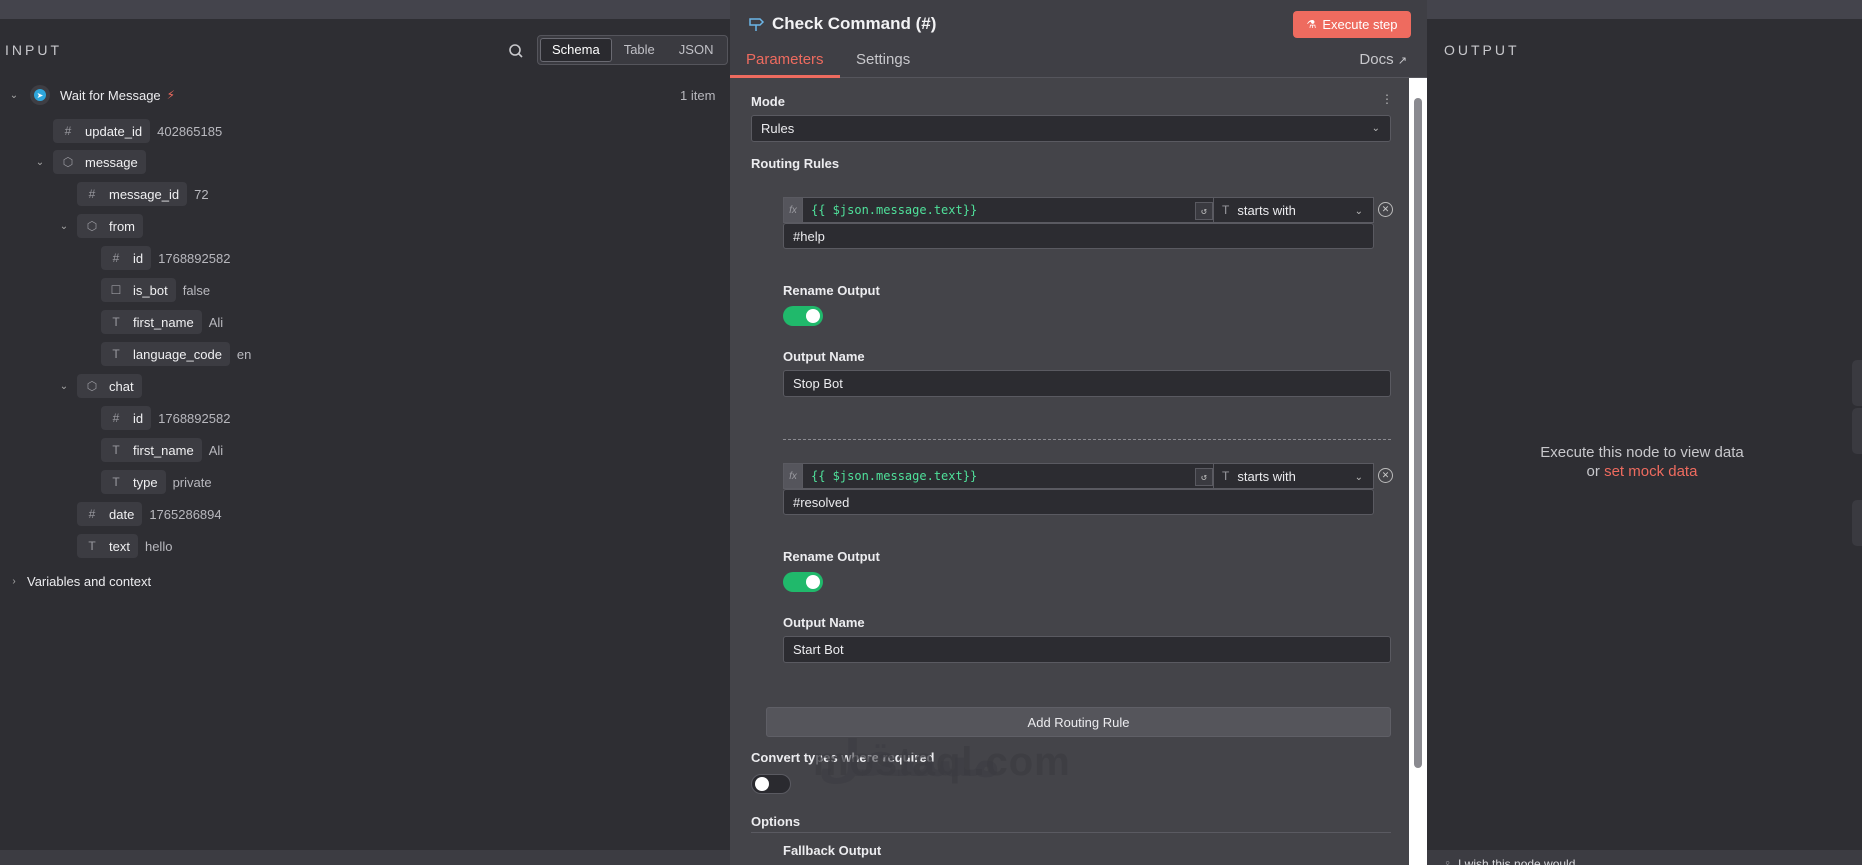  Describe the element at coordinates (1071, 832) in the screenshot. I see `options-divider` at that location.